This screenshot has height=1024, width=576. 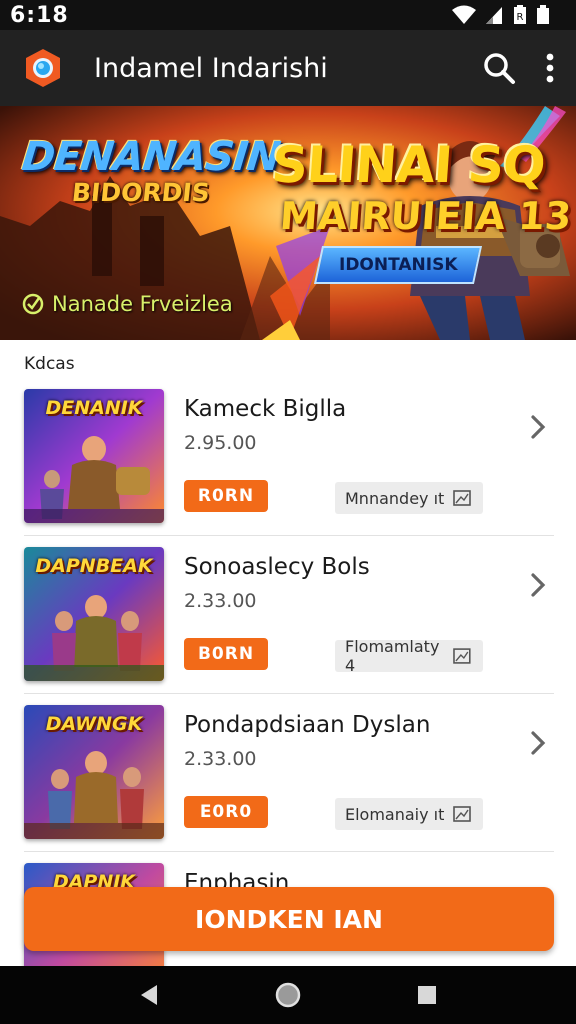 I want to click on item-name: Kameck Biglla, so click(x=265, y=409).